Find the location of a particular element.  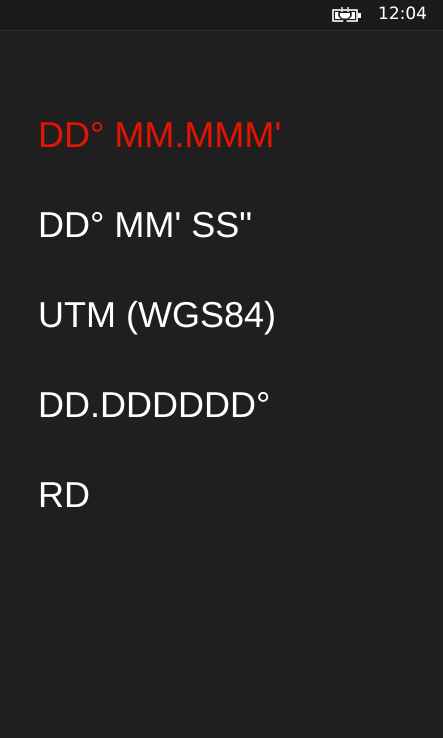

format-option: RD is located at coordinates (64, 495).